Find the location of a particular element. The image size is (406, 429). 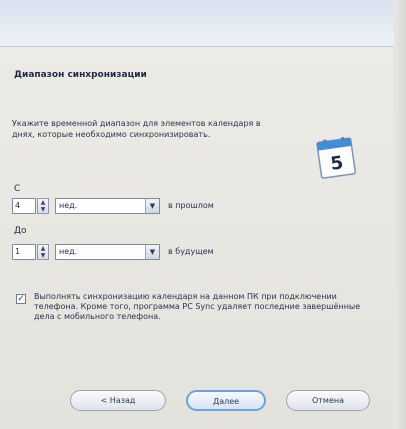

from-number-input: 4 is located at coordinates (24, 206).